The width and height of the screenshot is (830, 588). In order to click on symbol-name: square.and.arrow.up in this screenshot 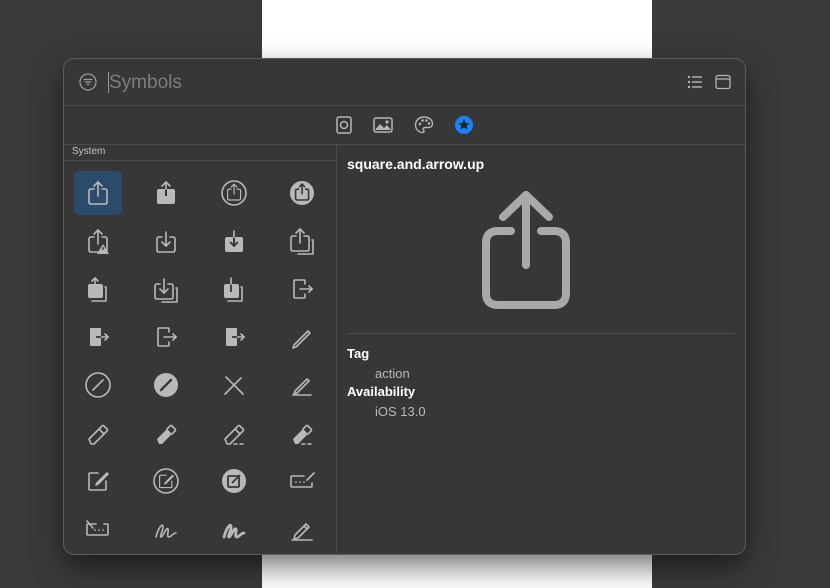, I will do `click(416, 164)`.